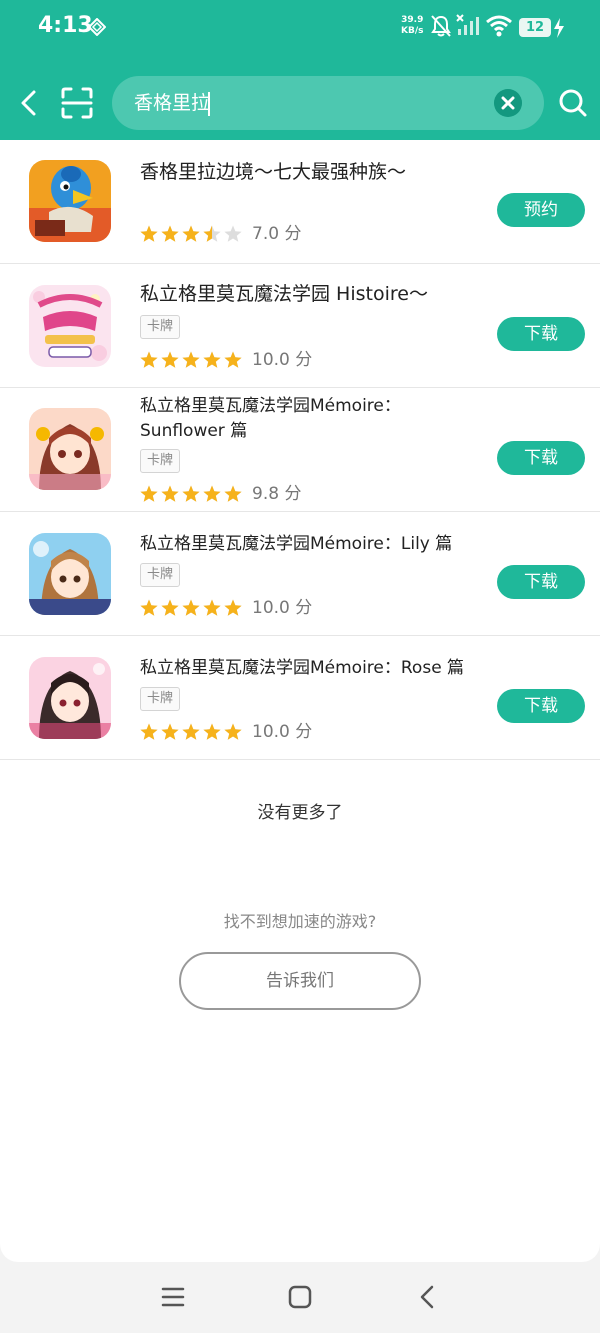 Image resolution: width=600 pixels, height=1333 pixels. I want to click on game-row: 香格里拉边境～七大最强种族～ 7.0 分 预约, so click(300, 202).